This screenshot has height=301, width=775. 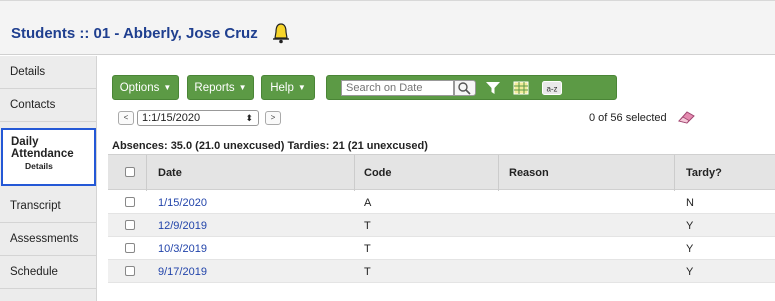 I want to click on table-row: 10/3/2019 T Y, so click(x=441, y=248).